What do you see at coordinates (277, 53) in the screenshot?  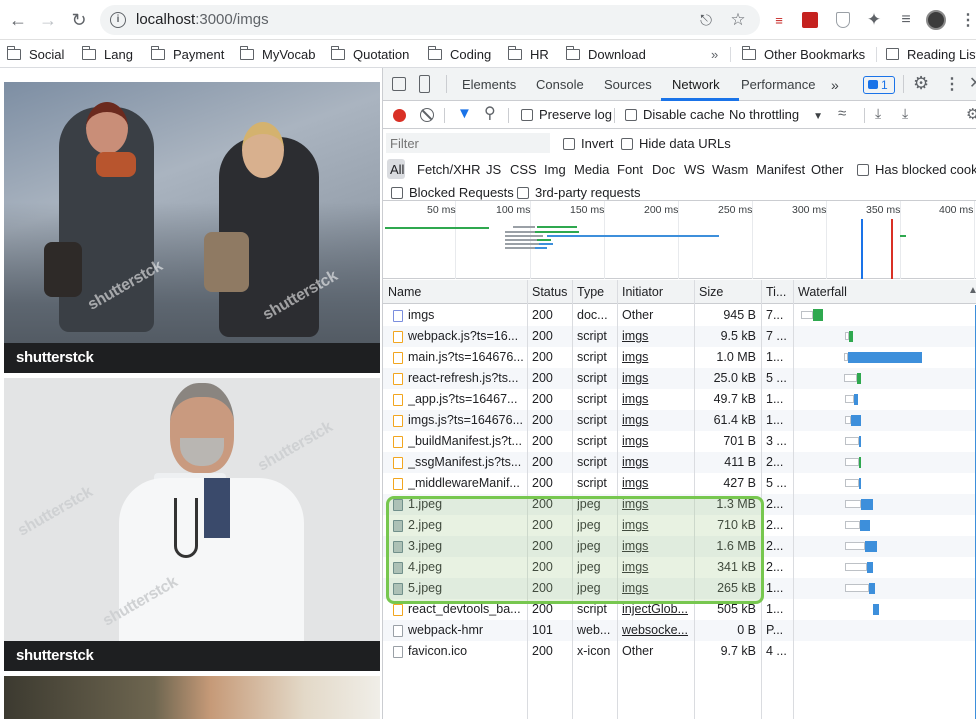 I see `bookmark-myvocab: MyVocab` at bounding box center [277, 53].